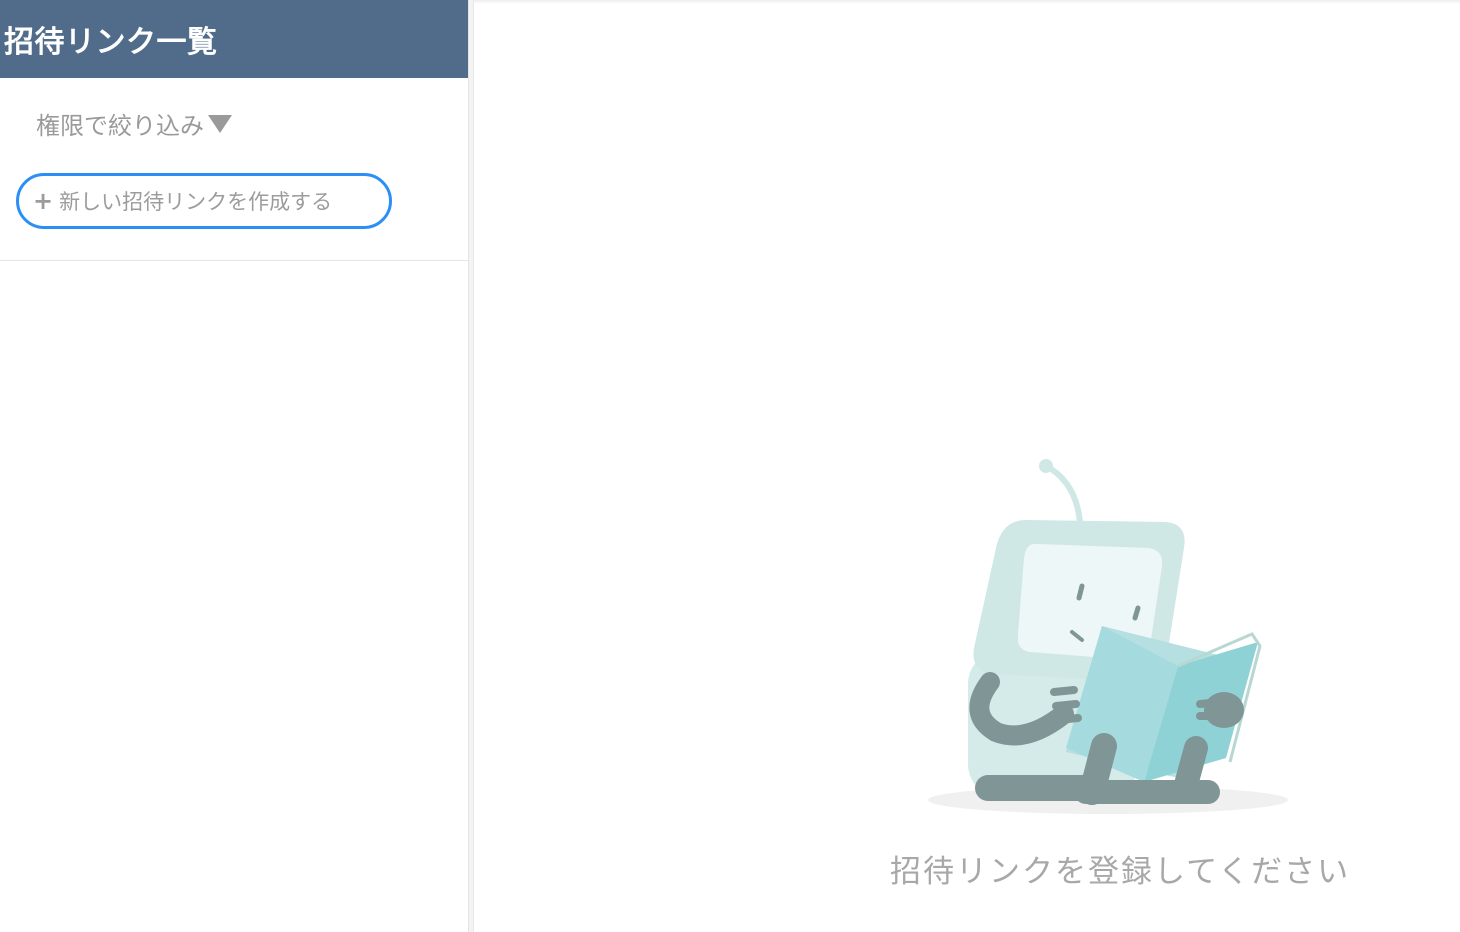 This screenshot has height=932, width=1460. What do you see at coordinates (111, 42) in the screenshot?
I see `sidebar-title: 招待リンク一覧` at bounding box center [111, 42].